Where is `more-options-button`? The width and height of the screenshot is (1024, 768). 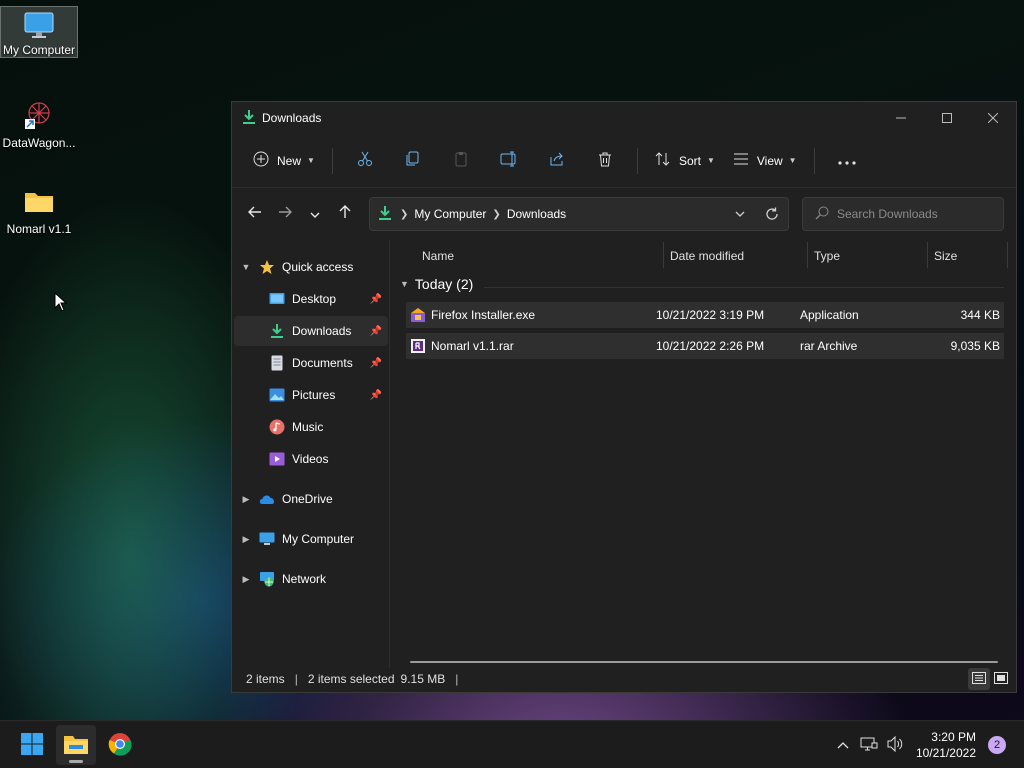
more-options-button is located at coordinates (847, 161).